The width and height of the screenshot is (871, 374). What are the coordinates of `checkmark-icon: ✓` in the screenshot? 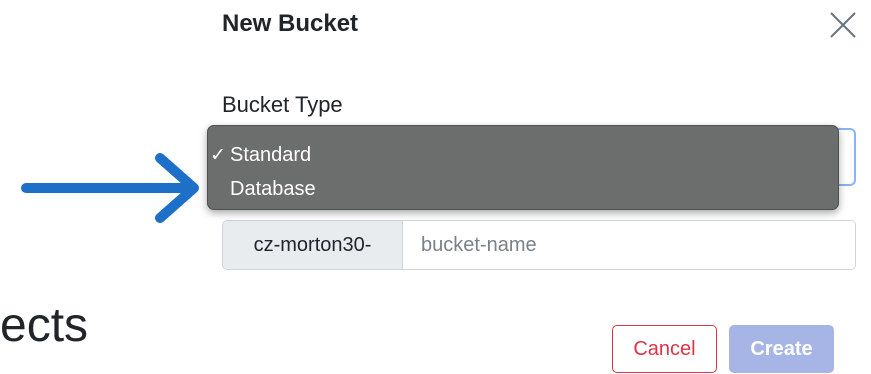 It's located at (218, 155).